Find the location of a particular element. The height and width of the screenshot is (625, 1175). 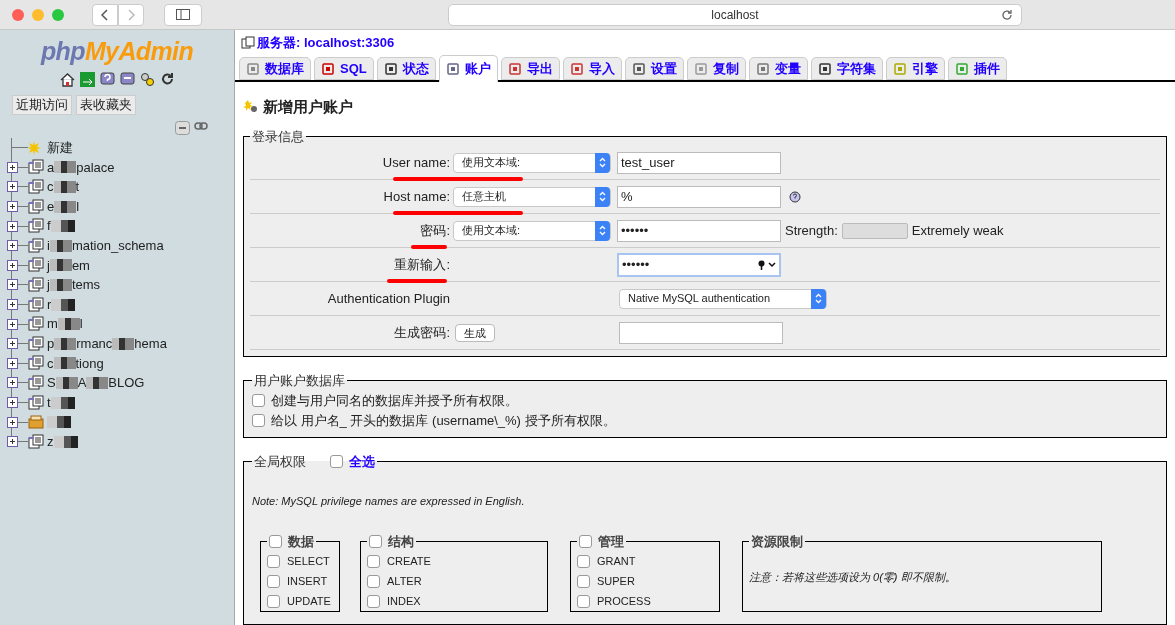

sidebar-tab-button: 近期访问 is located at coordinates (42, 105).